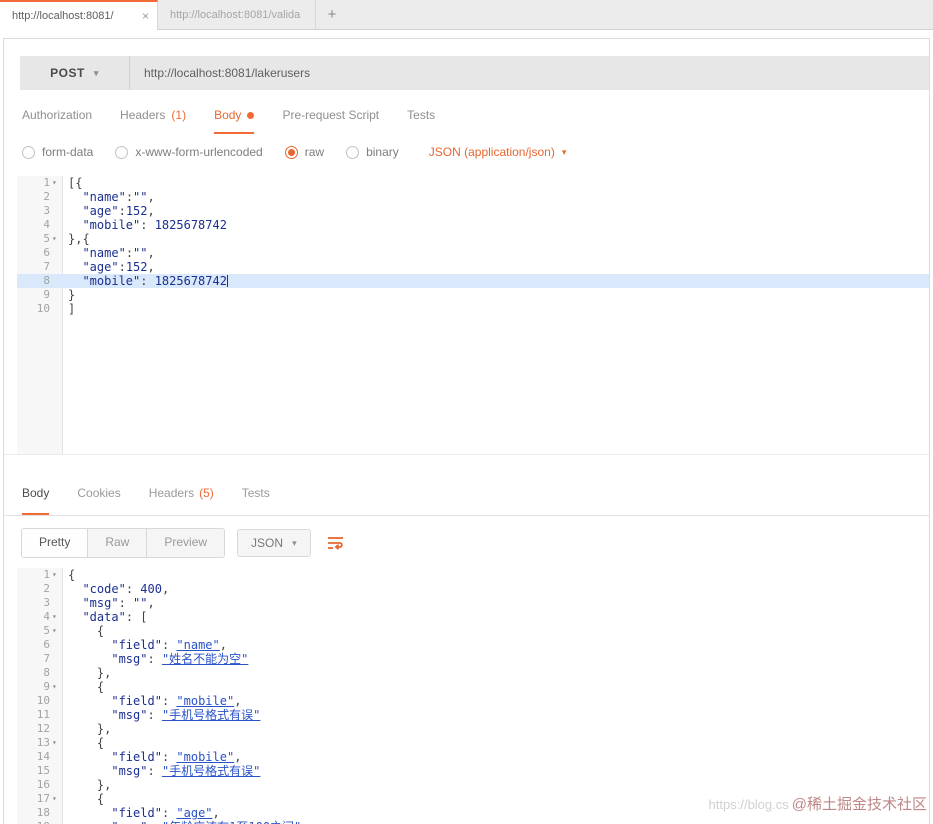 This screenshot has width=933, height=824. Describe the element at coordinates (55, 543) in the screenshot. I see `pretty-button: Pretty` at that location.